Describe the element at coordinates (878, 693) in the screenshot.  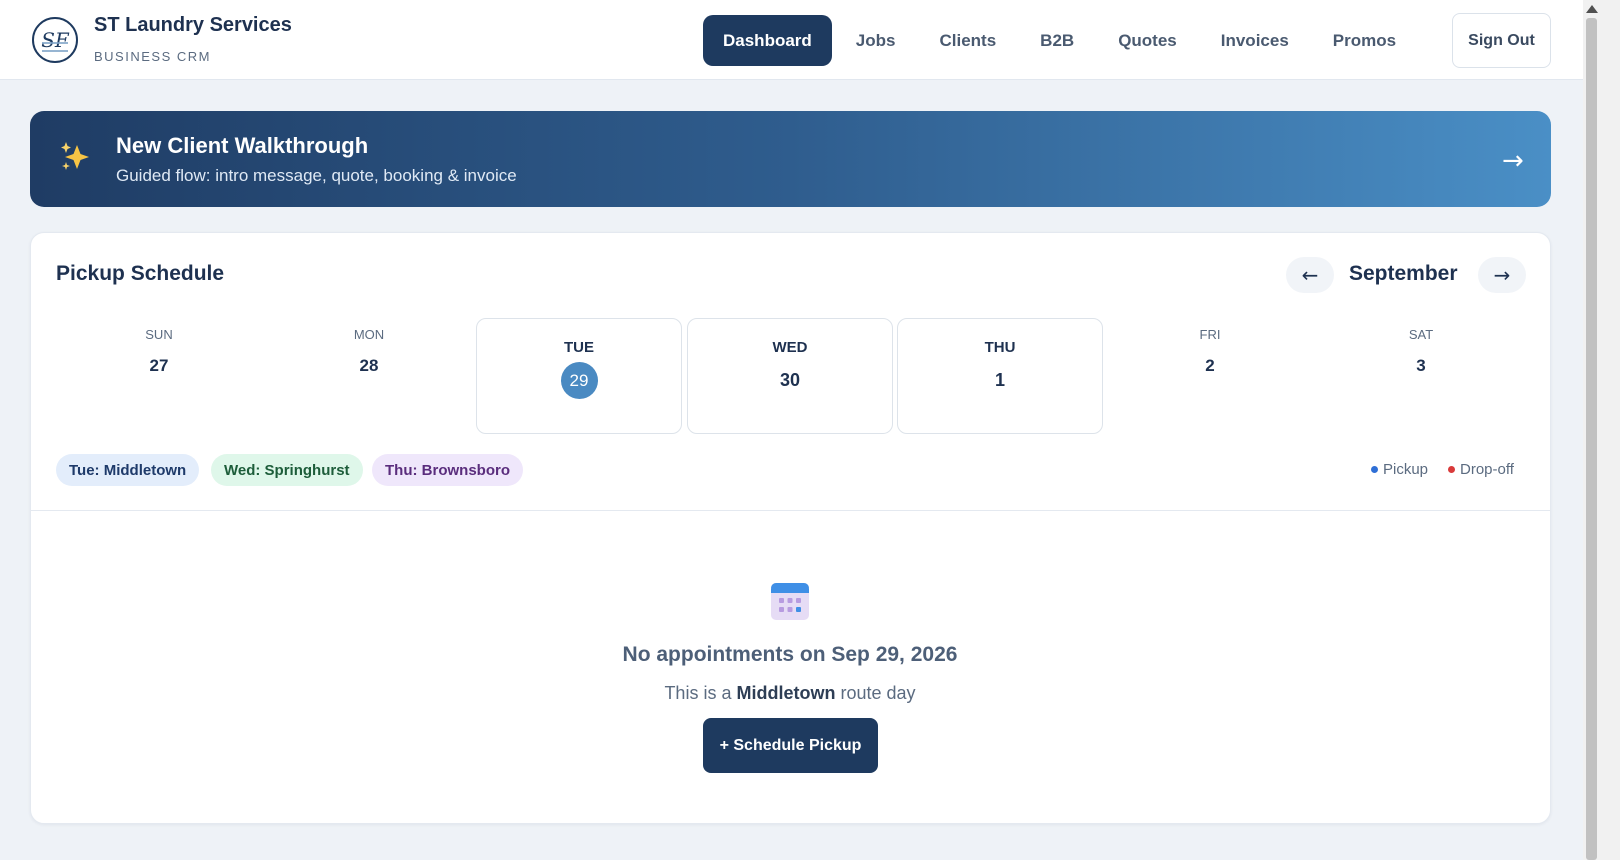
I see `route-text-suffix: route day` at that location.